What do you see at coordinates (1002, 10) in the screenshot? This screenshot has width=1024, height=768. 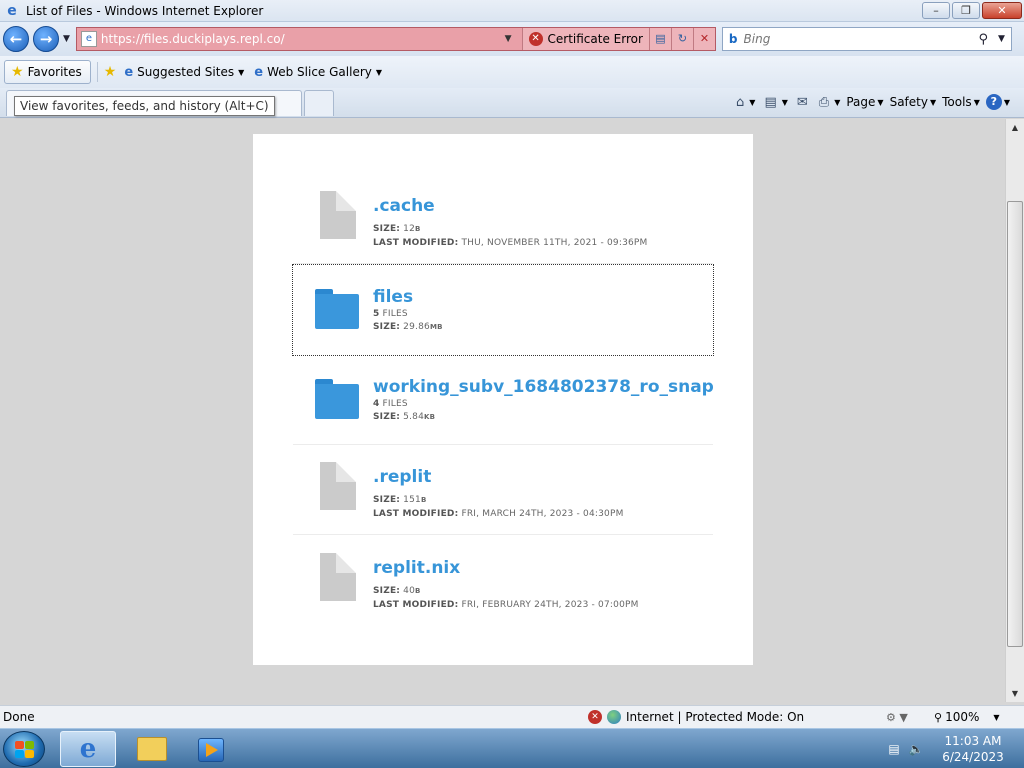 I see `close-button: ✕` at bounding box center [1002, 10].